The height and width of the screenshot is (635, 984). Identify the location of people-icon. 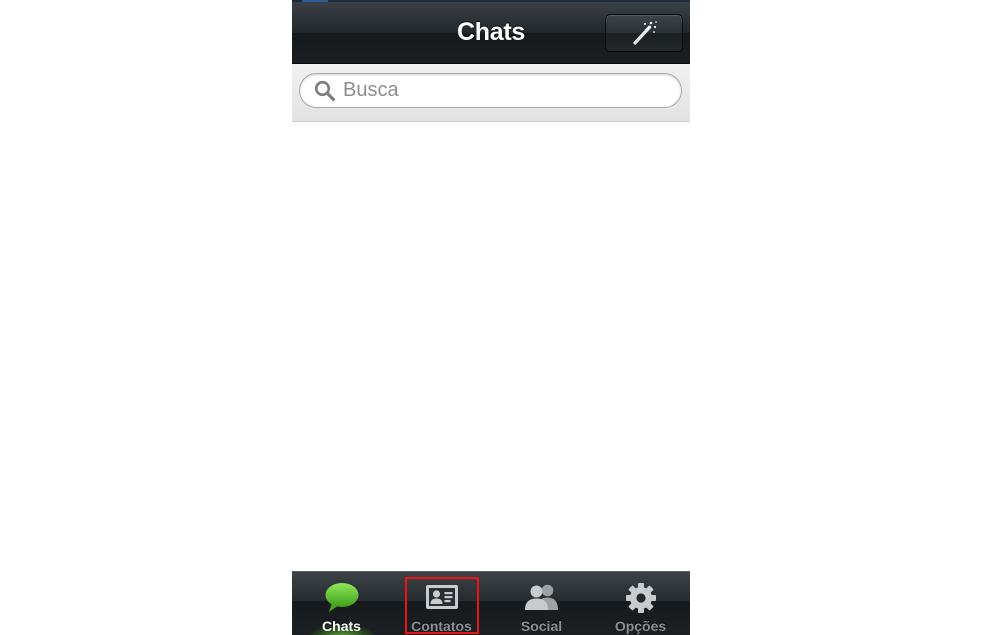
(541, 597).